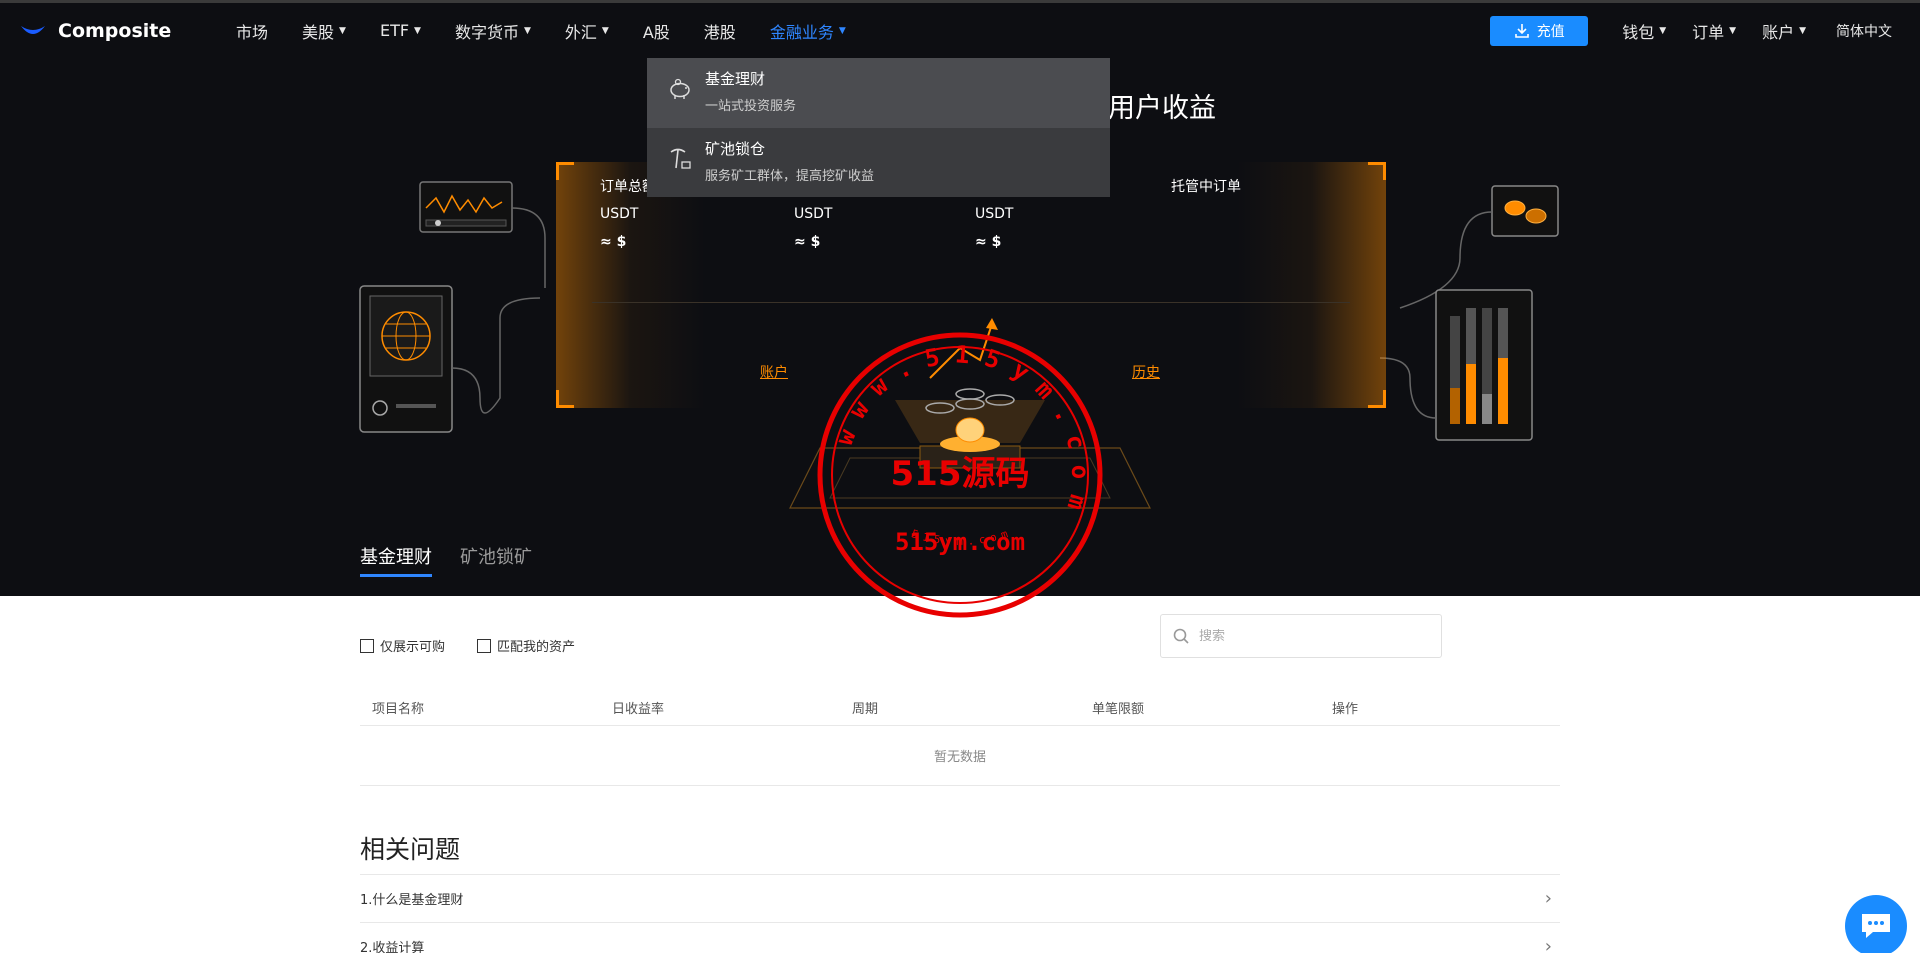 The width and height of the screenshot is (1920, 953). What do you see at coordinates (1118, 709) in the screenshot?
I see `column-header-limit: 单笔限额` at bounding box center [1118, 709].